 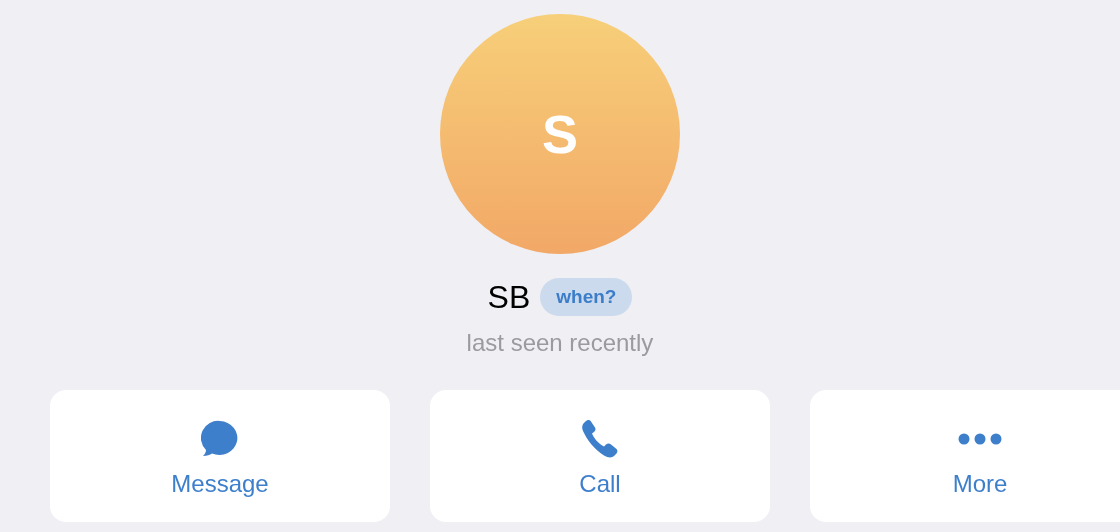 What do you see at coordinates (560, 343) in the screenshot?
I see `status-text: last seen recently` at bounding box center [560, 343].